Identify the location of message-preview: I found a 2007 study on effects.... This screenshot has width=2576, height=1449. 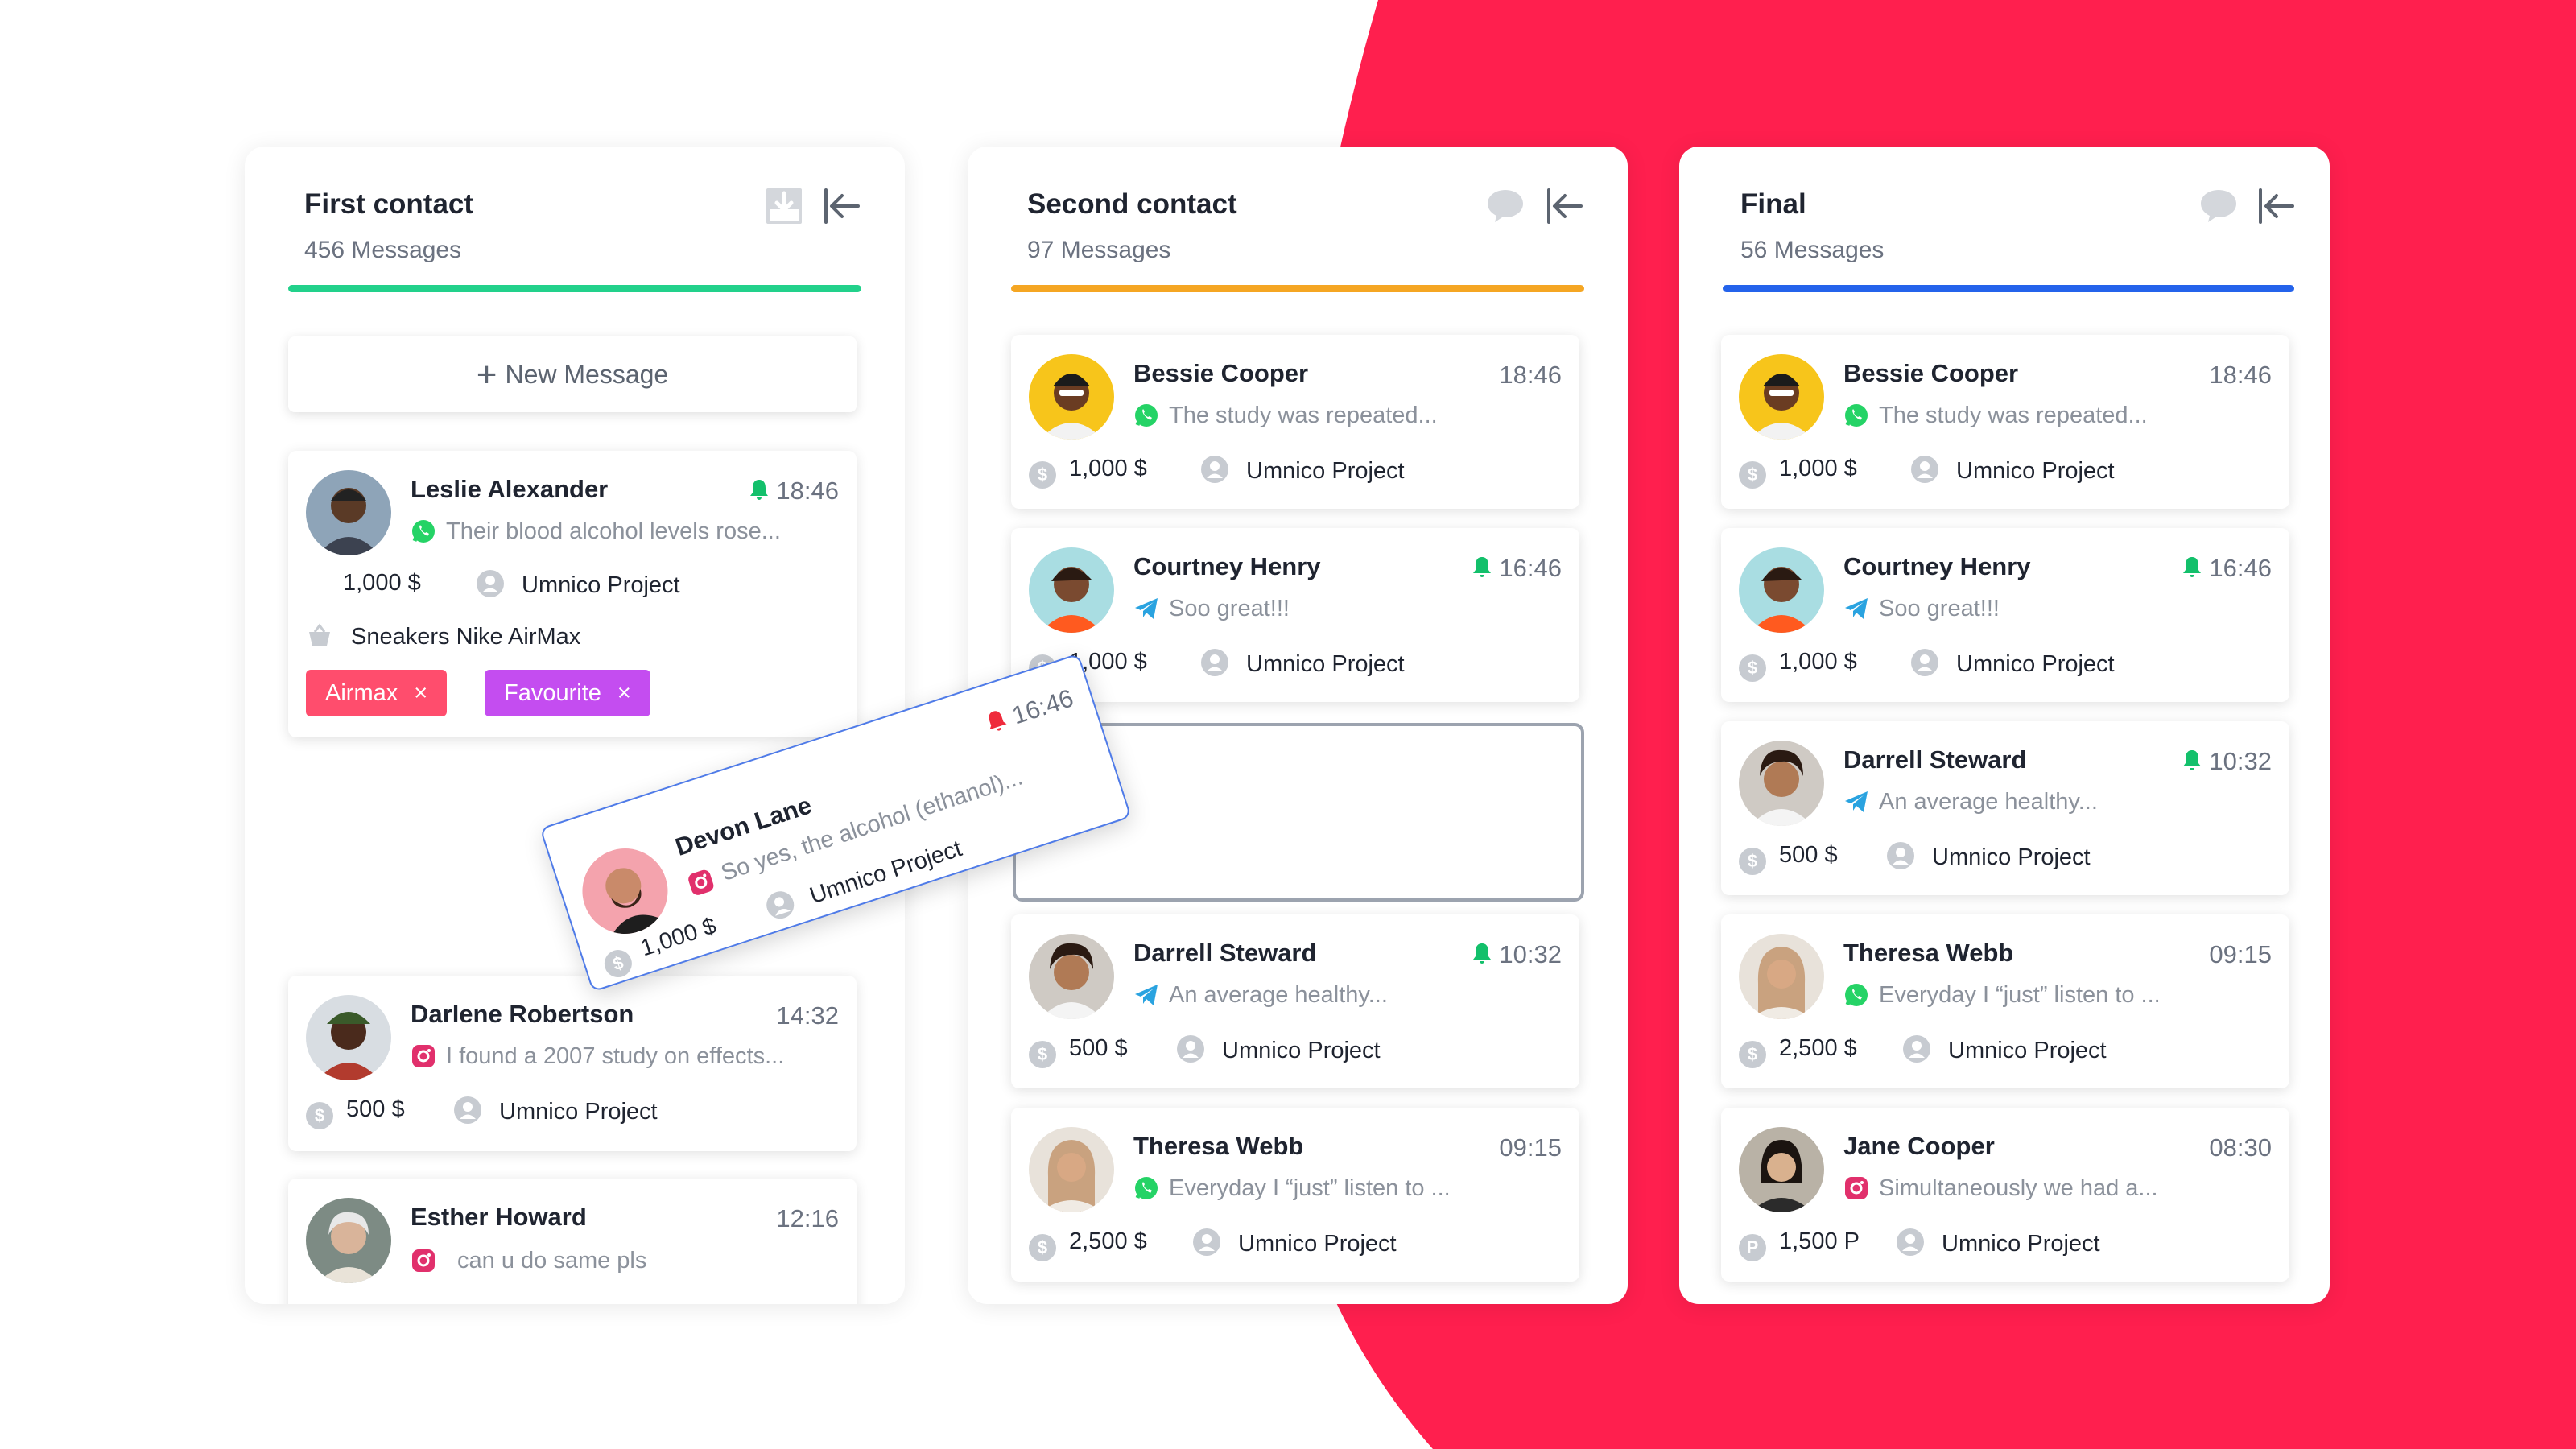
(615, 1056).